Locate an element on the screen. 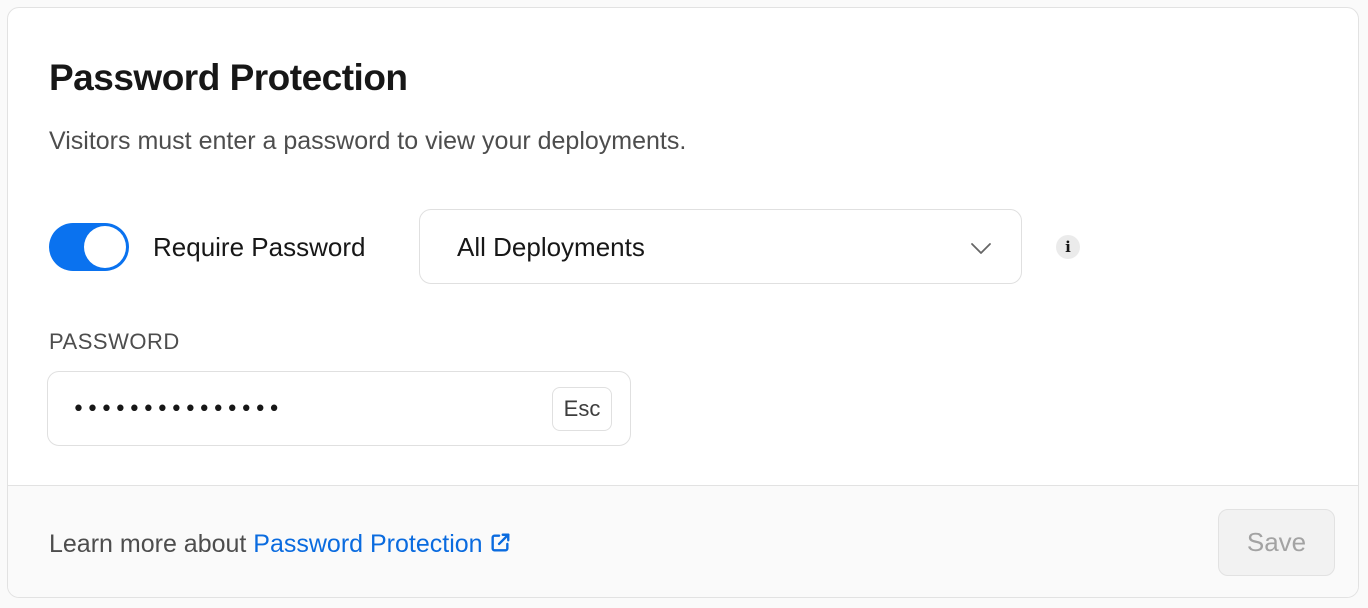 This screenshot has height=608, width=1368. password-protection-docs-link: Password Protection is located at coordinates (381, 544).